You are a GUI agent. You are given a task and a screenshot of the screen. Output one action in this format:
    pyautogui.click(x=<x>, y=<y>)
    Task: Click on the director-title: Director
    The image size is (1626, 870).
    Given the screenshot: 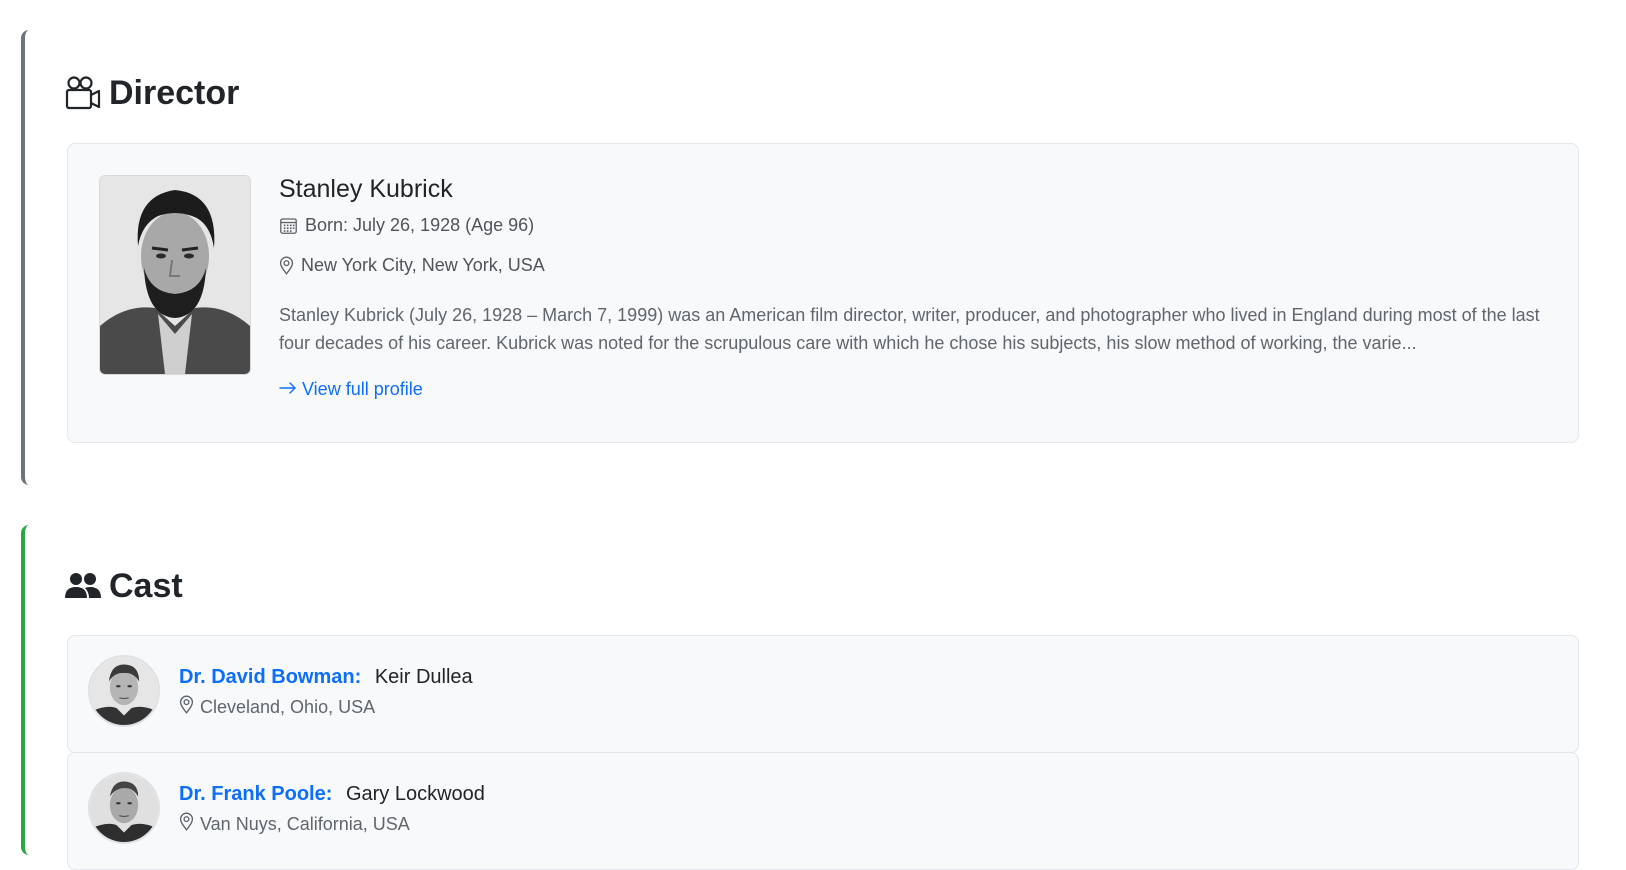 What is the action you would take?
    pyautogui.click(x=174, y=93)
    